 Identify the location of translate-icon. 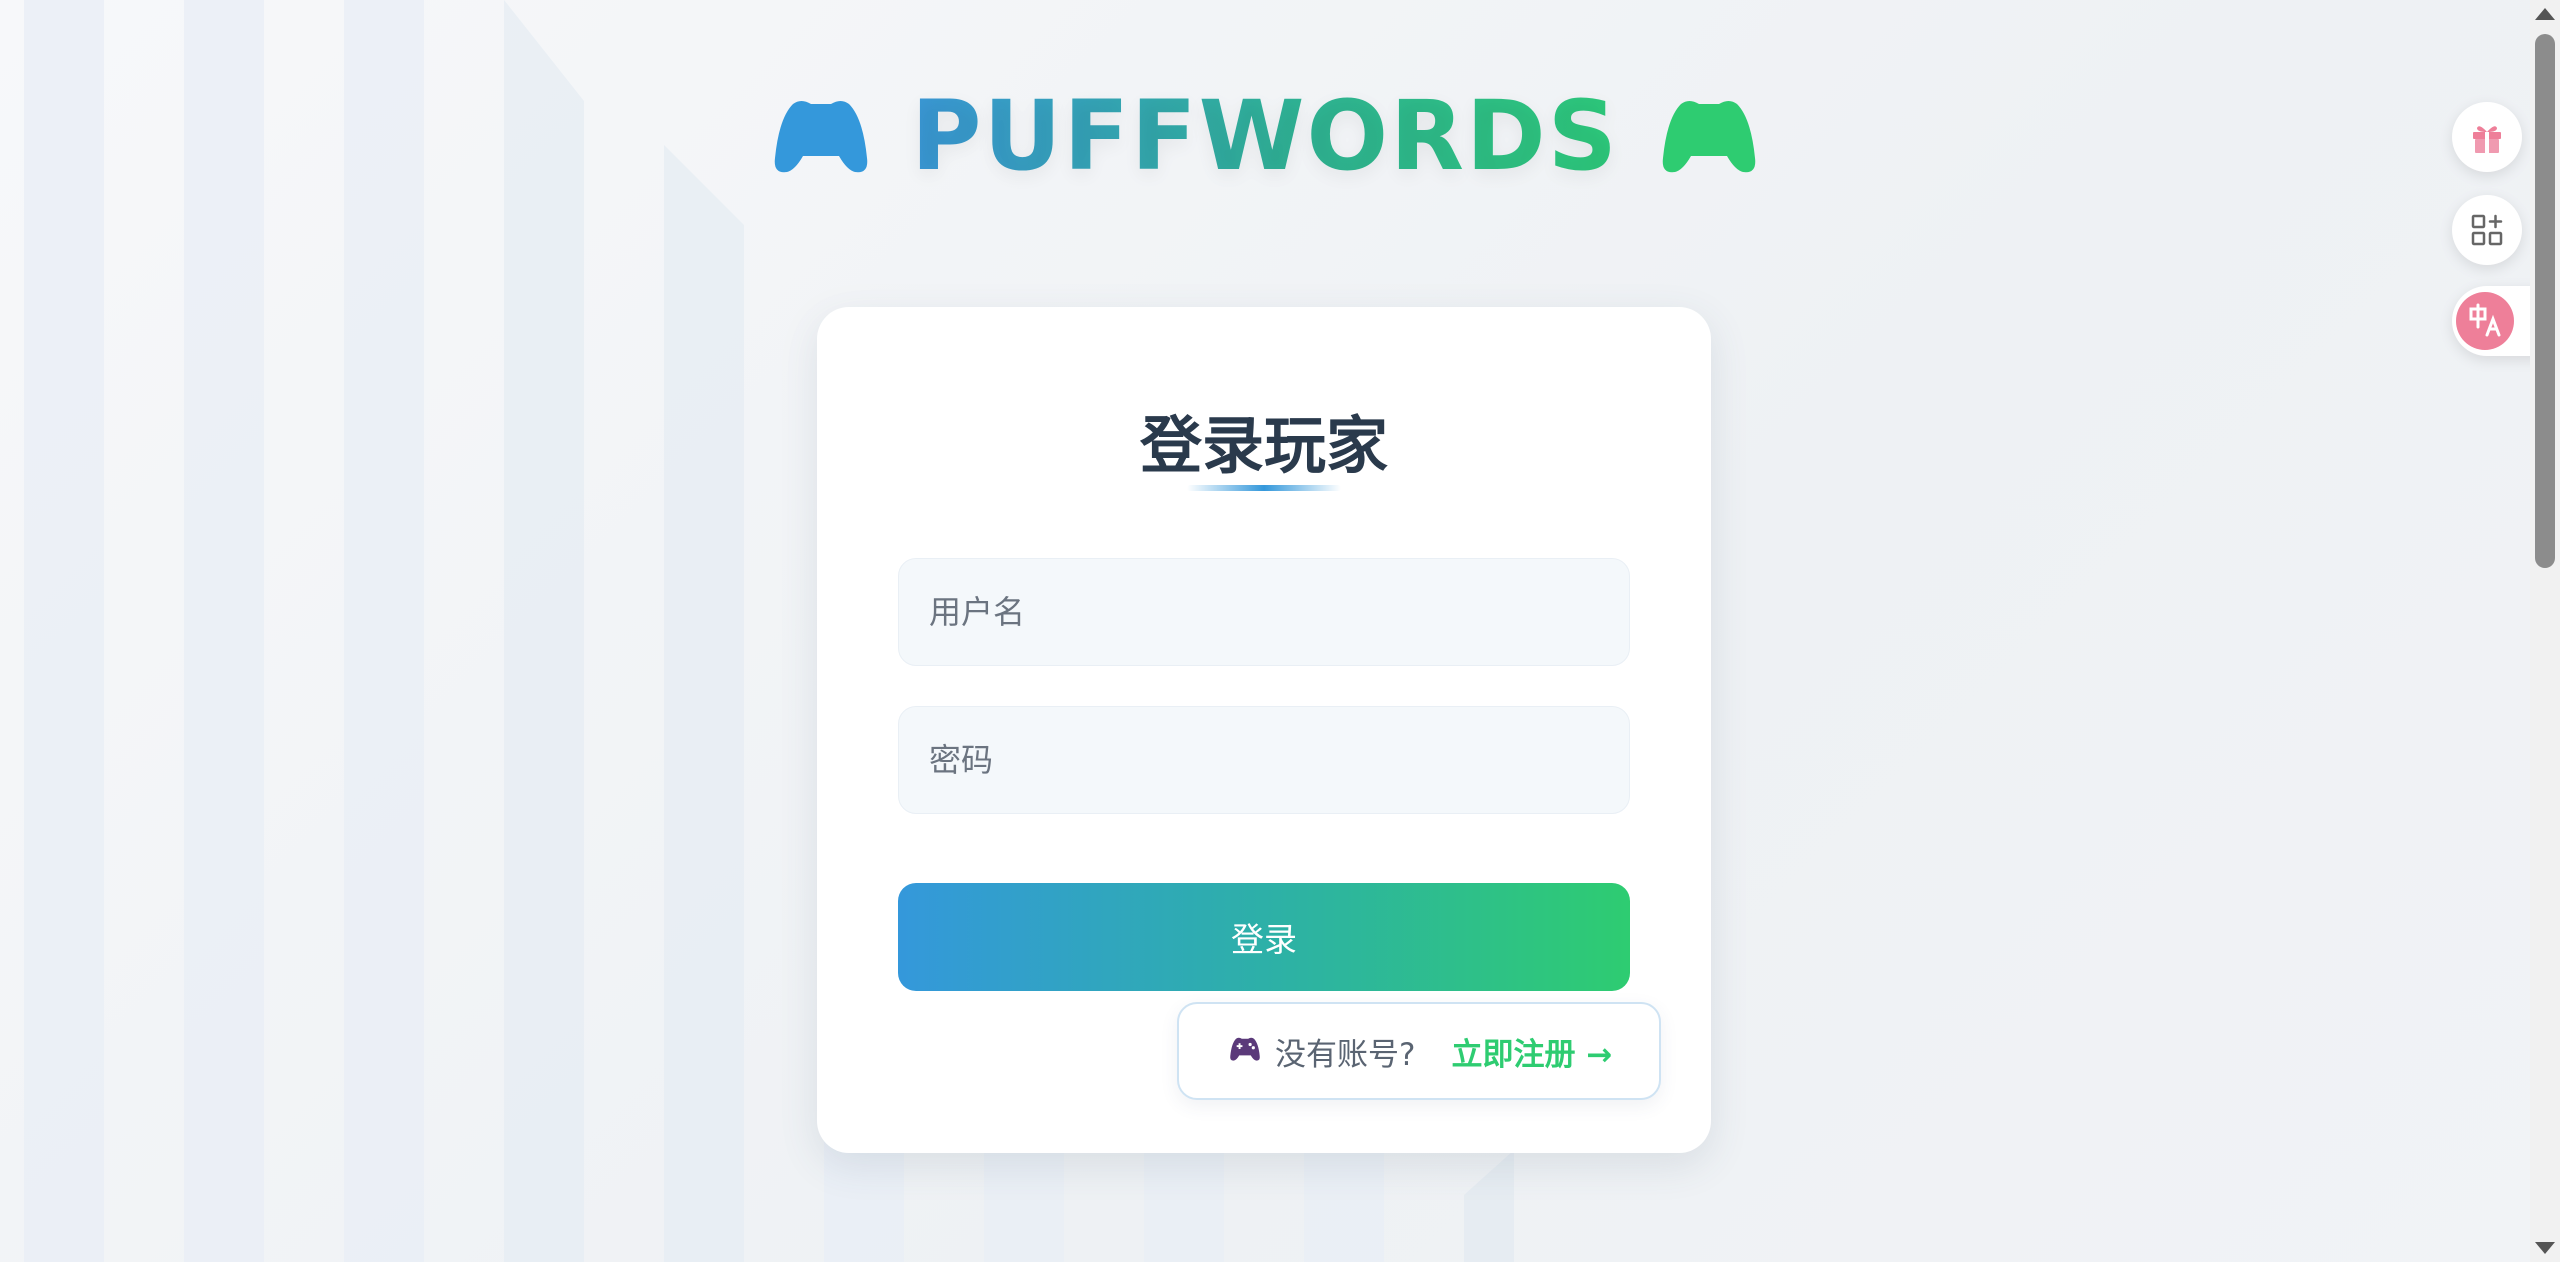
(2485, 321).